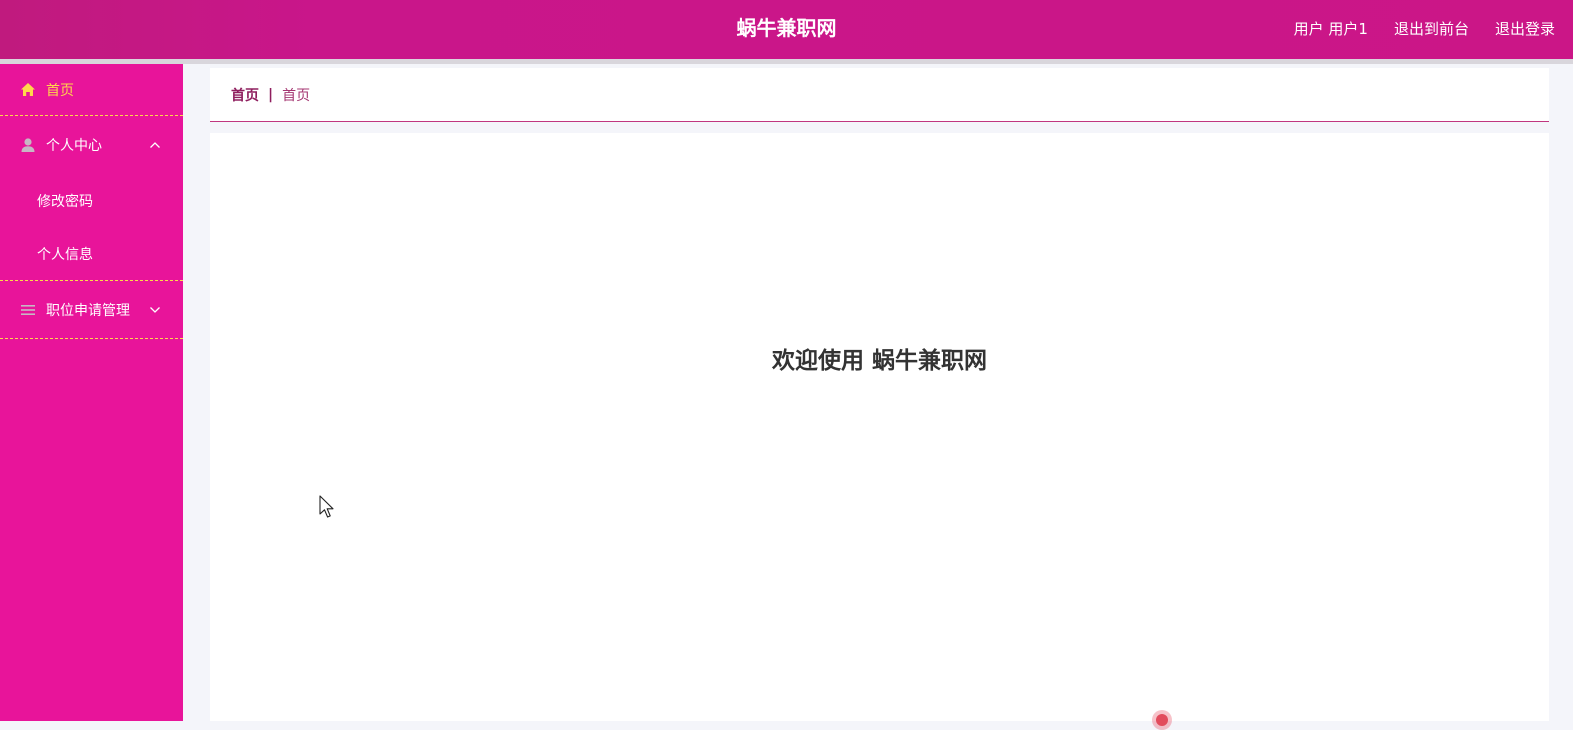 The width and height of the screenshot is (1573, 730). I want to click on chevron-up-icon, so click(155, 145).